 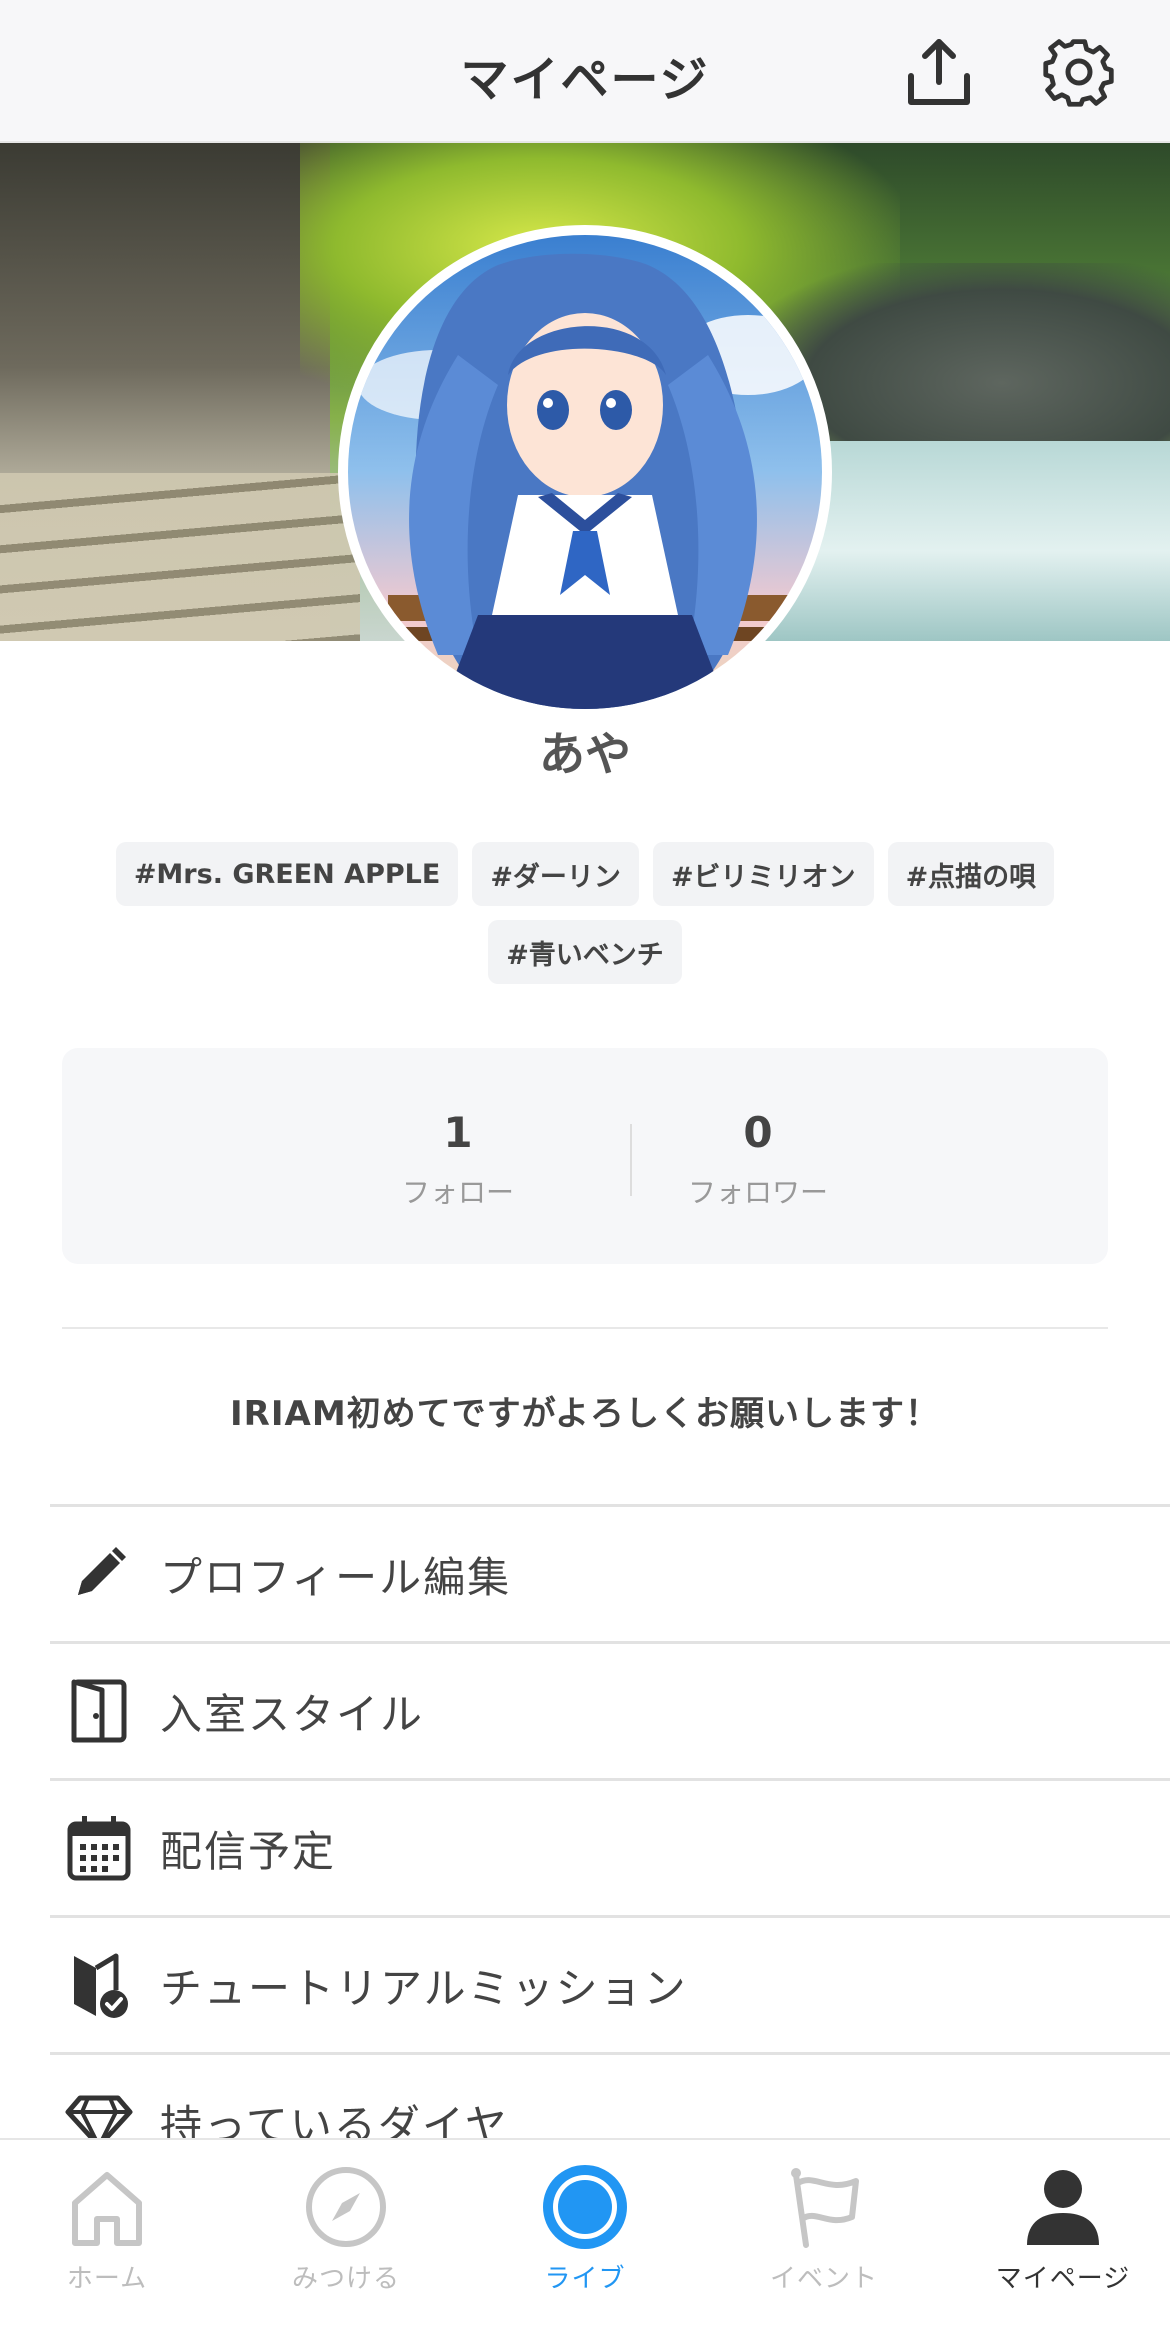 I want to click on gear-icon, so click(x=1078, y=73).